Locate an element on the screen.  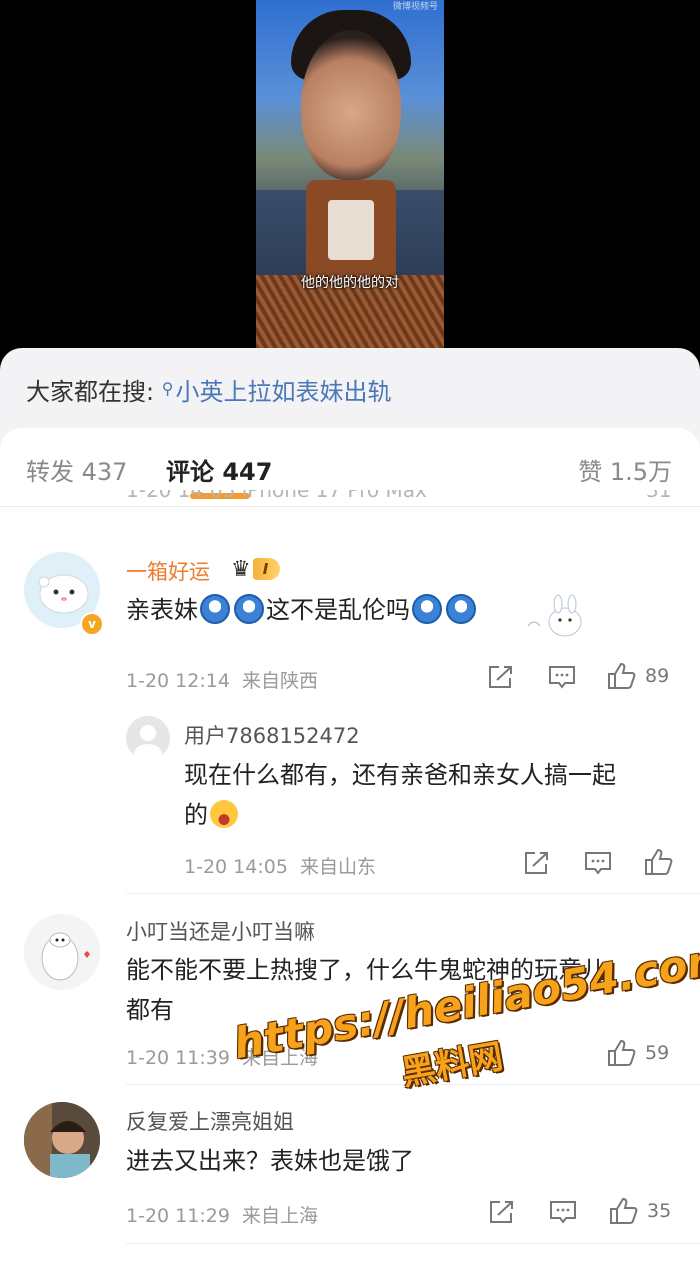
default-avatar-icon is located at coordinates (148, 738).